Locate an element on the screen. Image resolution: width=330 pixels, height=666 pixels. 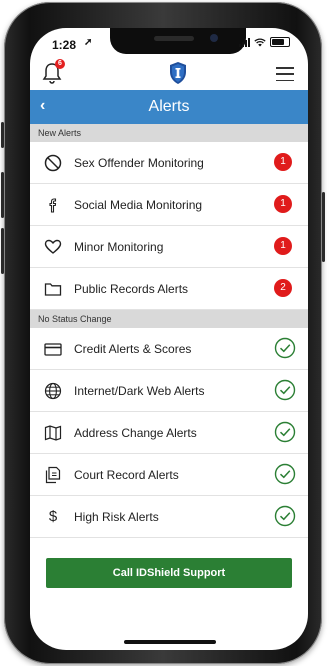
list-item-public-records: Public Records Alerts 2 is located at coordinates (169, 289).